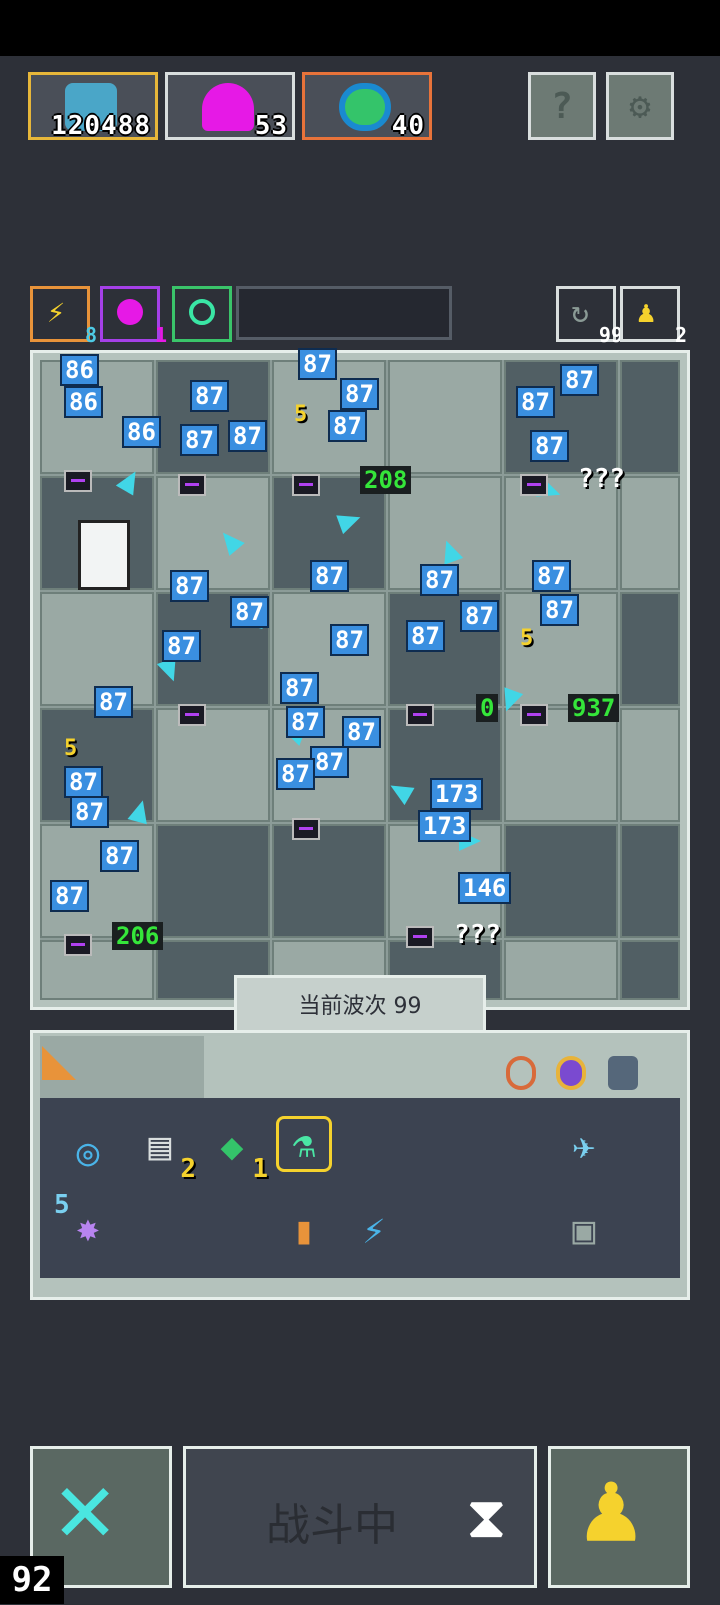 The image size is (720, 1605). Describe the element at coordinates (130, 312) in the screenshot. I see `purple-skull-icon` at that location.